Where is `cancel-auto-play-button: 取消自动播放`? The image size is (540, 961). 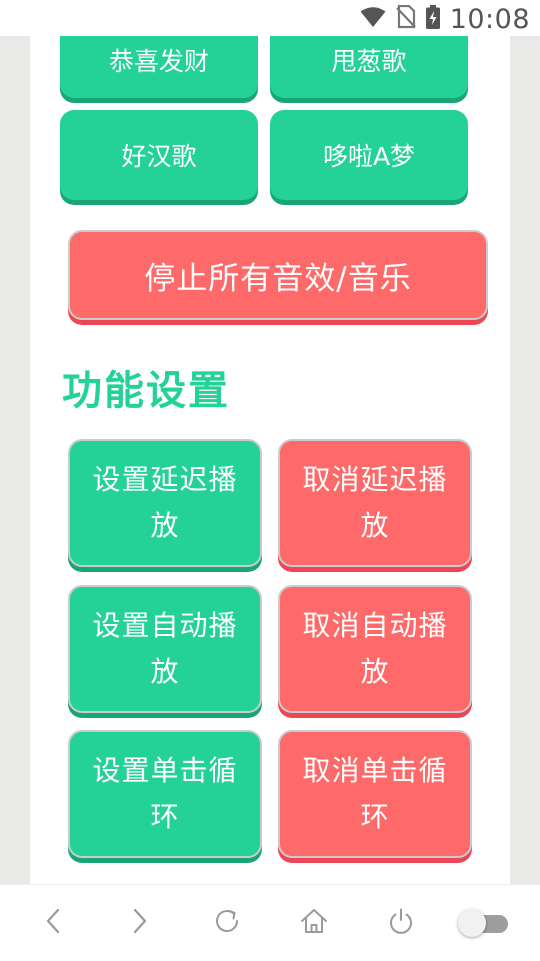
cancel-auto-play-button: 取消自动播放 is located at coordinates (375, 649).